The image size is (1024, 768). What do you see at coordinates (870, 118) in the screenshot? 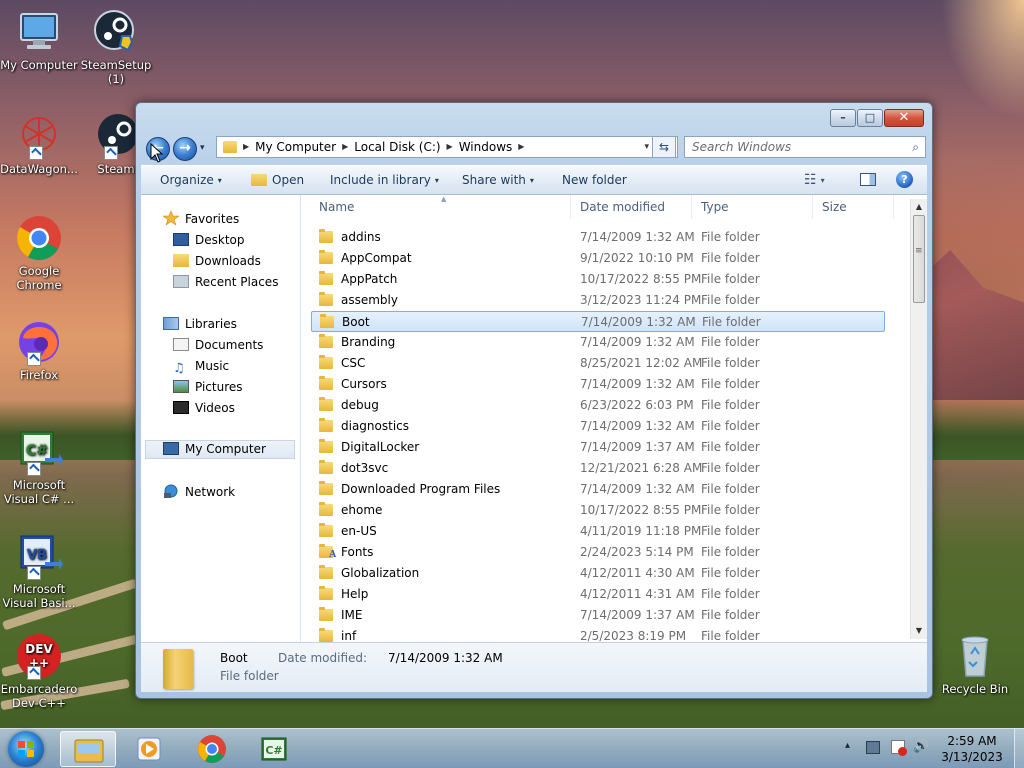
I see `maximize-button: □` at bounding box center [870, 118].